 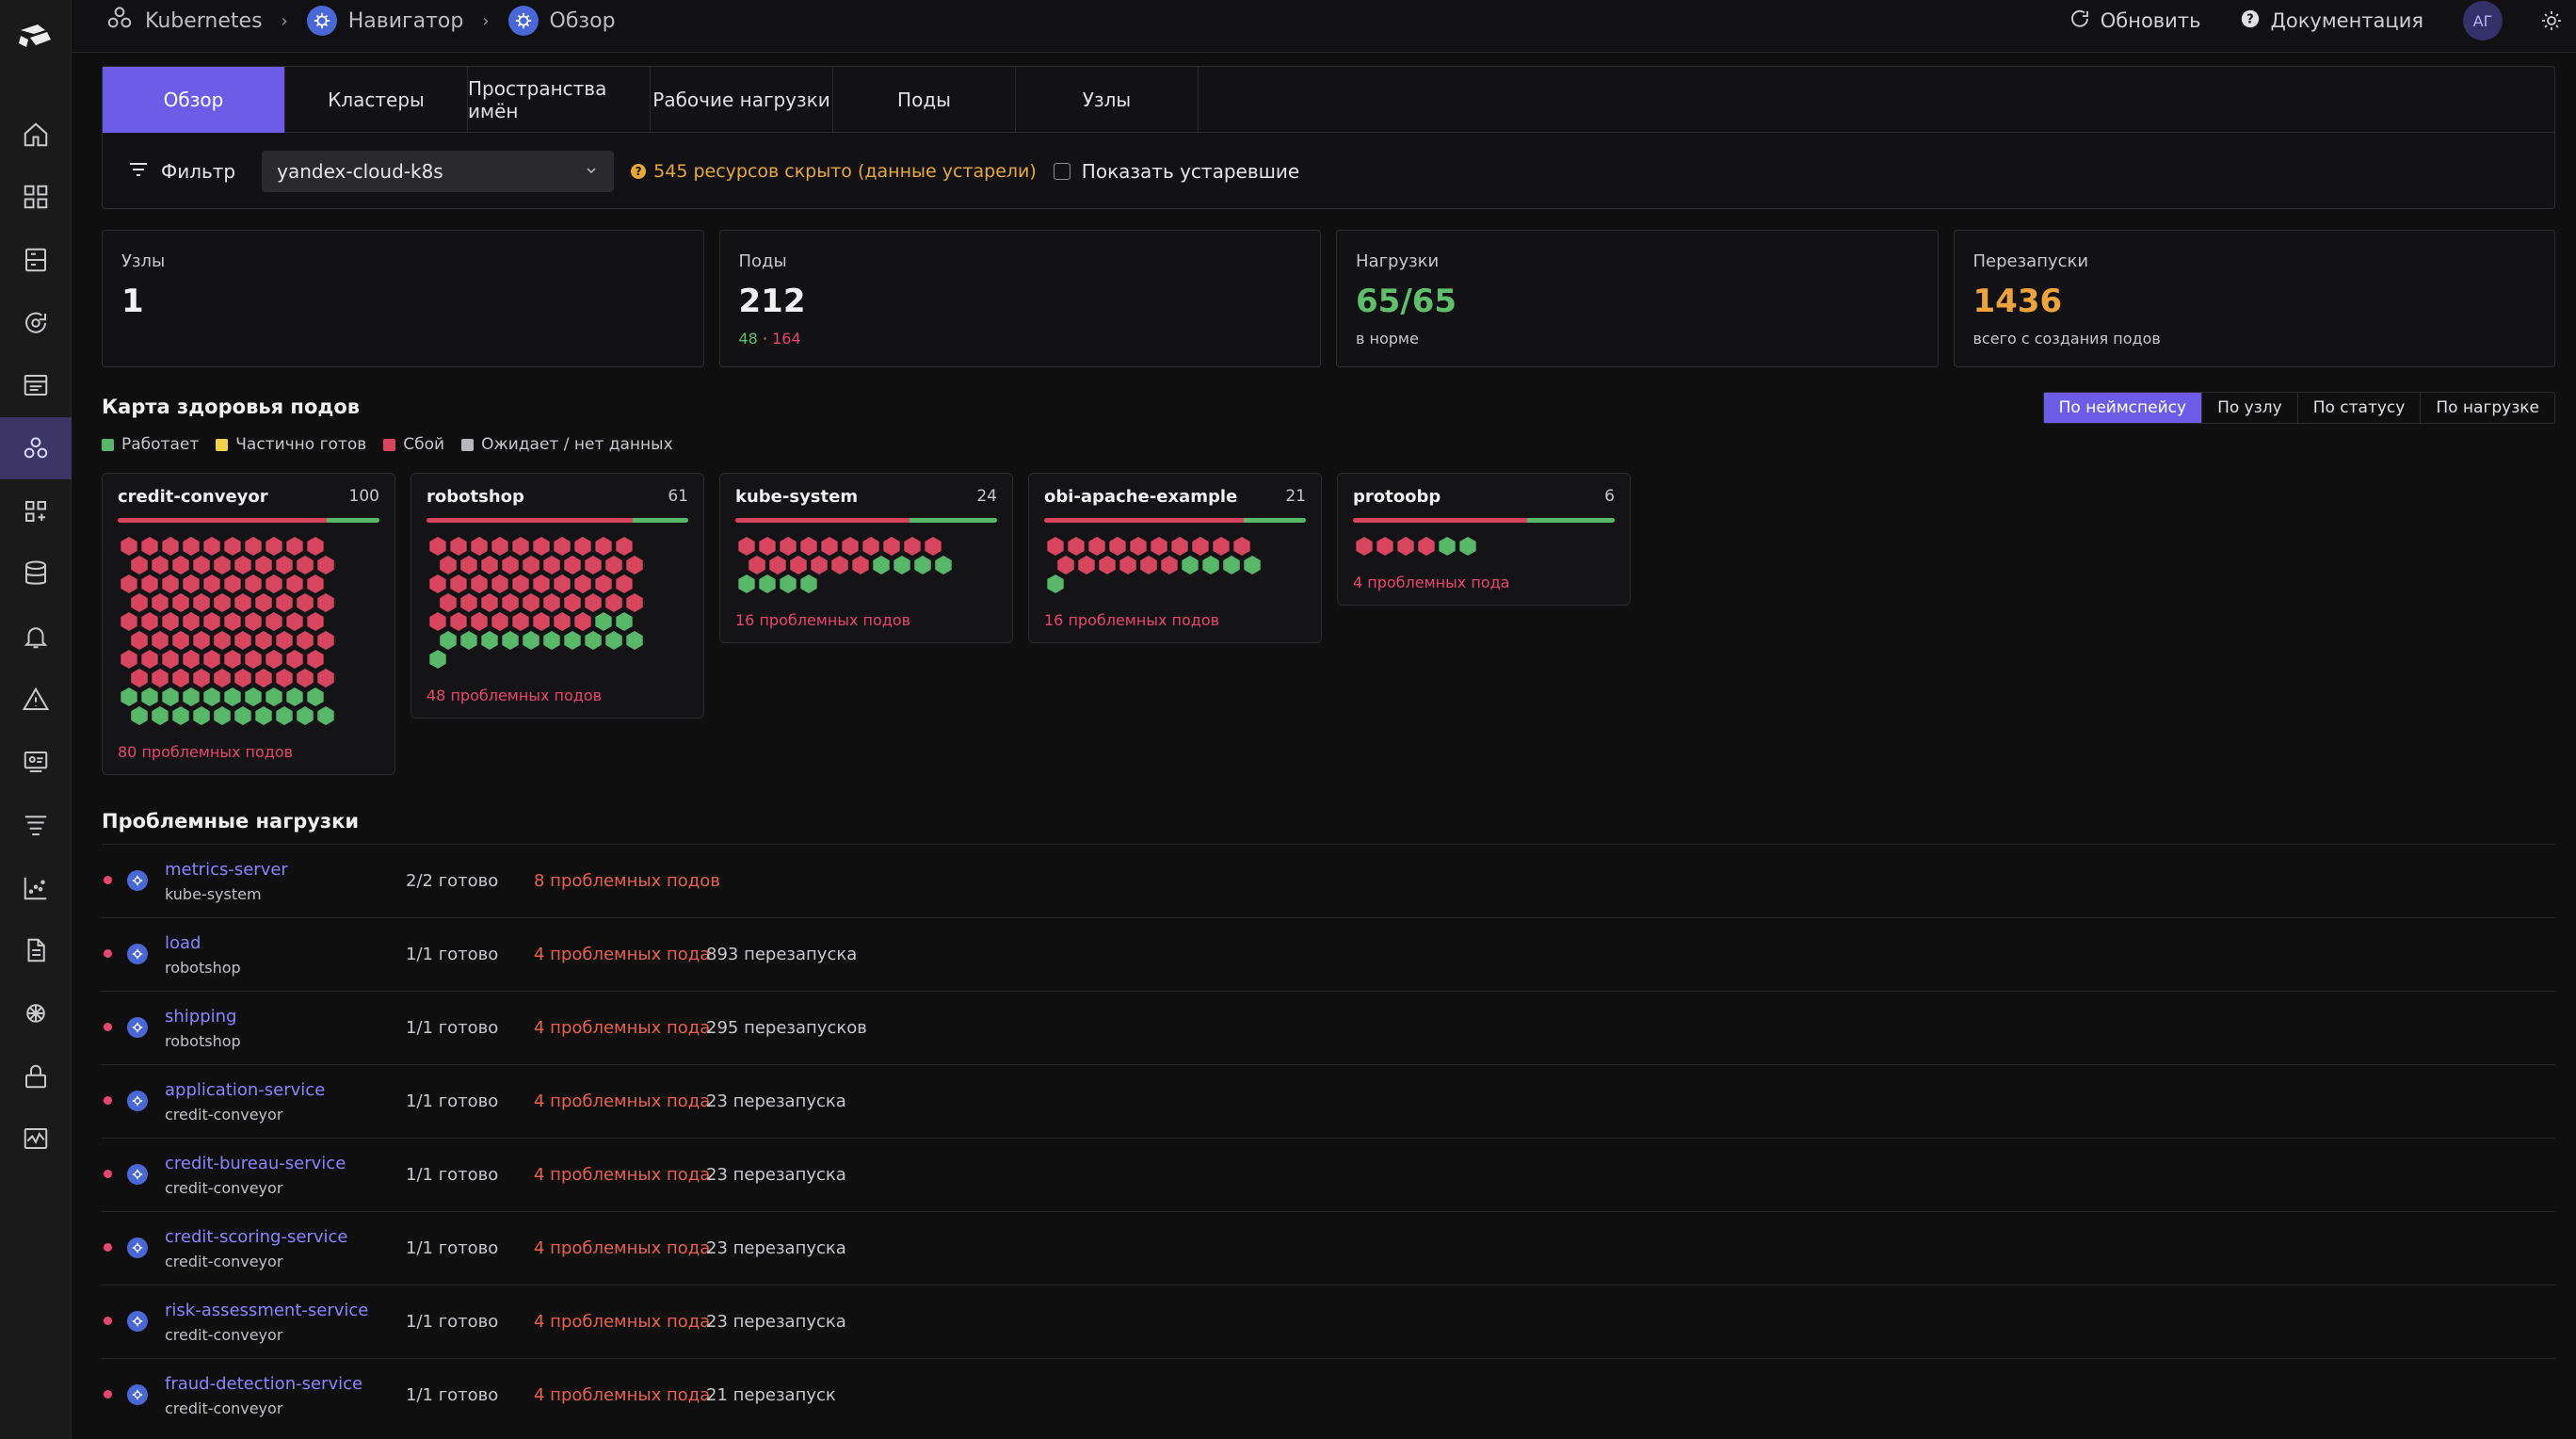 I want to click on servers-icon, so click(x=36, y=260).